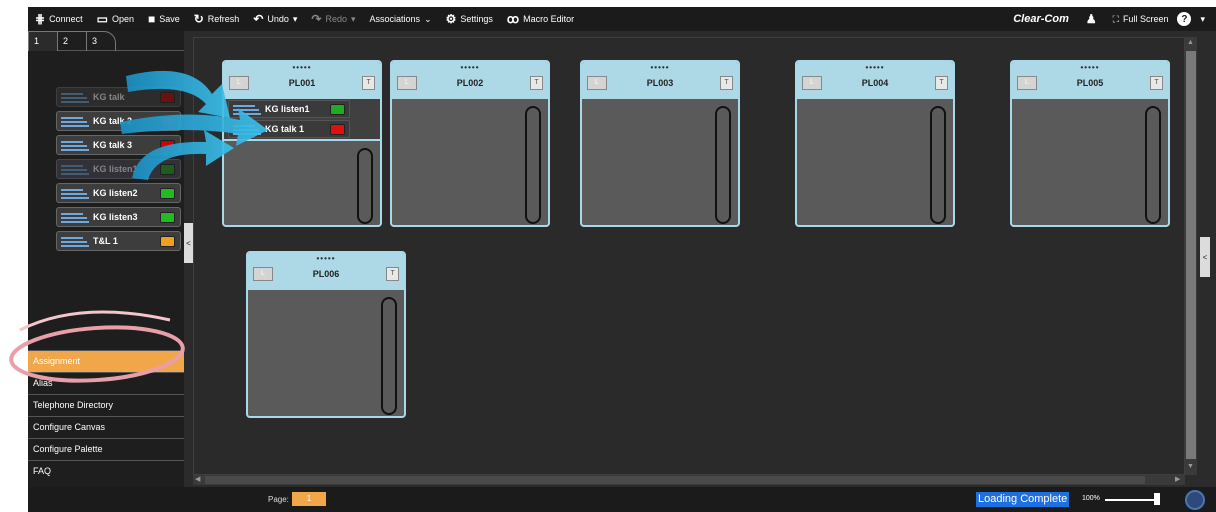 Image resolution: width=1216 pixels, height=512 pixels. What do you see at coordinates (470, 80) in the screenshot?
I see `card-header: ••••• L PL002 T` at bounding box center [470, 80].